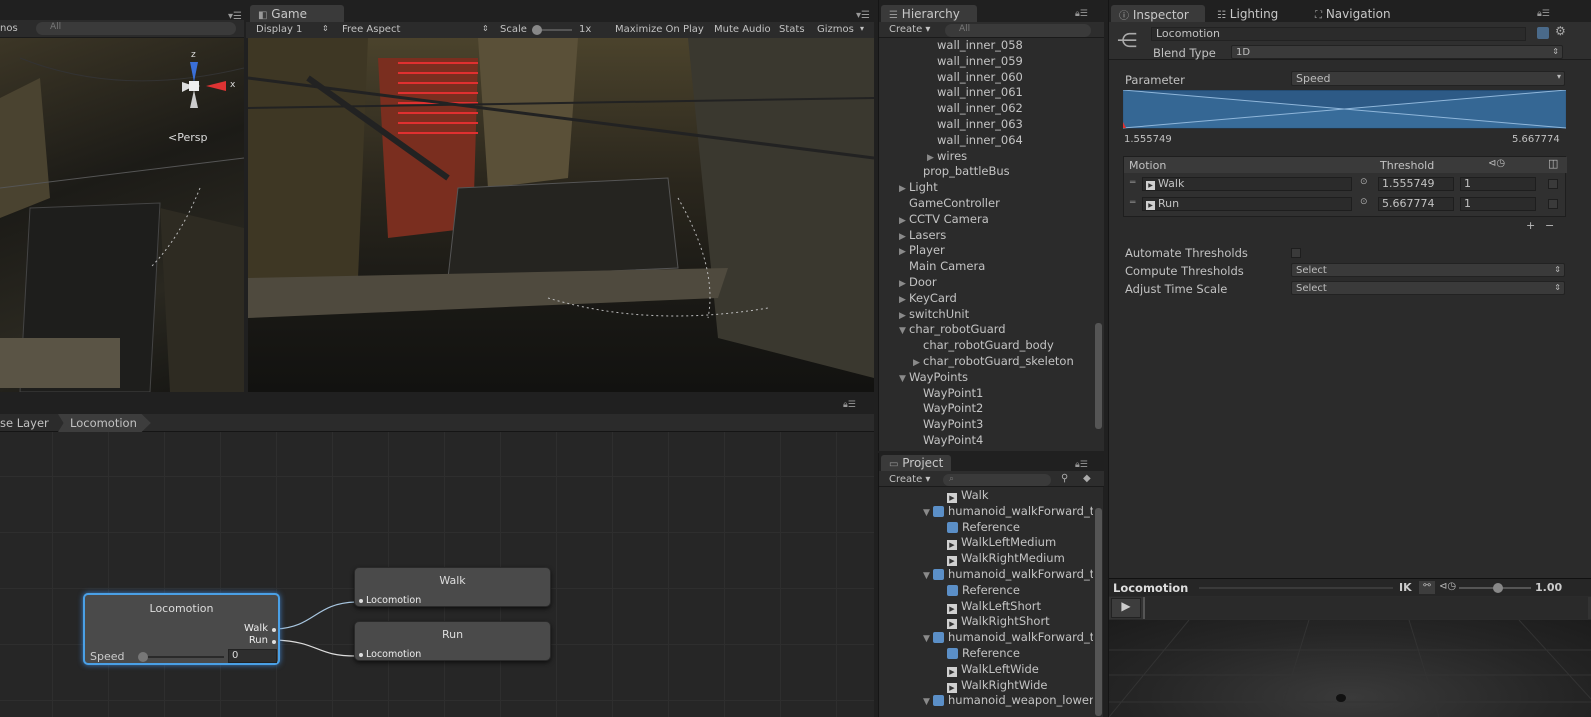 The image size is (1591, 717). Describe the element at coordinates (1296, 253) in the screenshot. I see `automate-thresholds-checkbox` at that location.